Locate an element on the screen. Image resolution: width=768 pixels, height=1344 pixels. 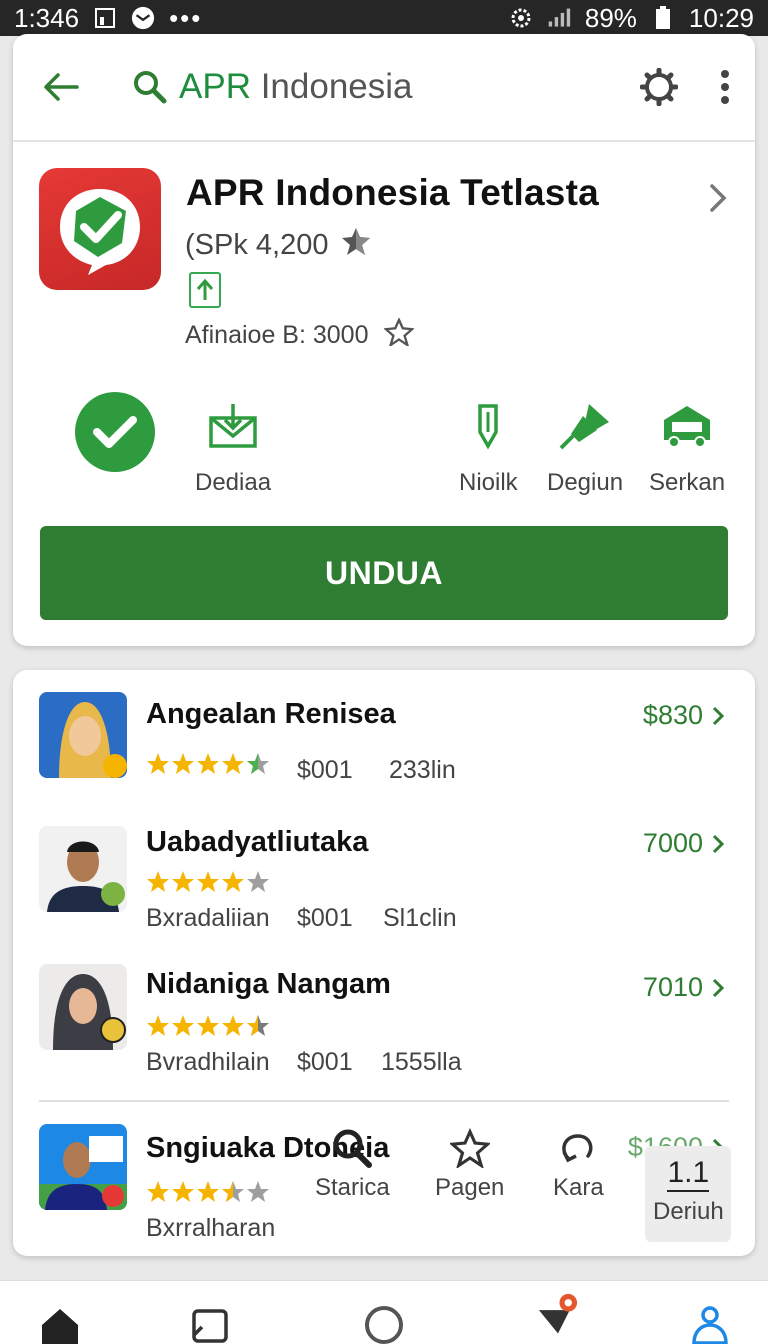
action-degiun: Degiun is located at coordinates (585, 449).